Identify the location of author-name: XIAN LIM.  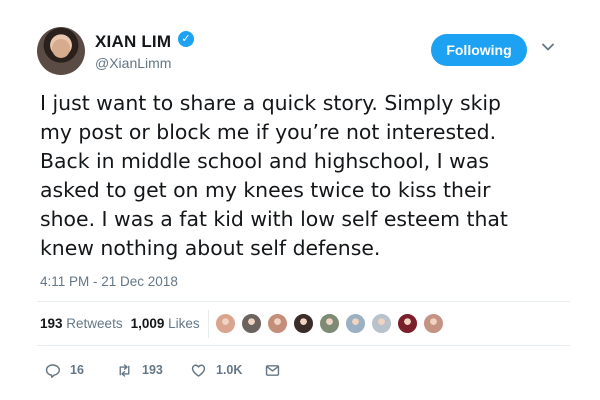
(133, 42).